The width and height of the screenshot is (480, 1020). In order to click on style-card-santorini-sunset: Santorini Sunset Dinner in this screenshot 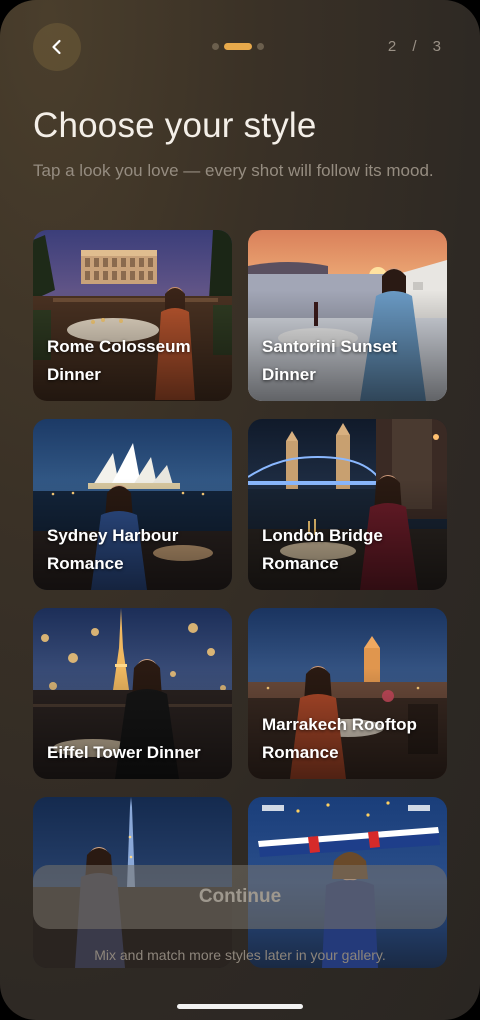, I will do `click(347, 315)`.